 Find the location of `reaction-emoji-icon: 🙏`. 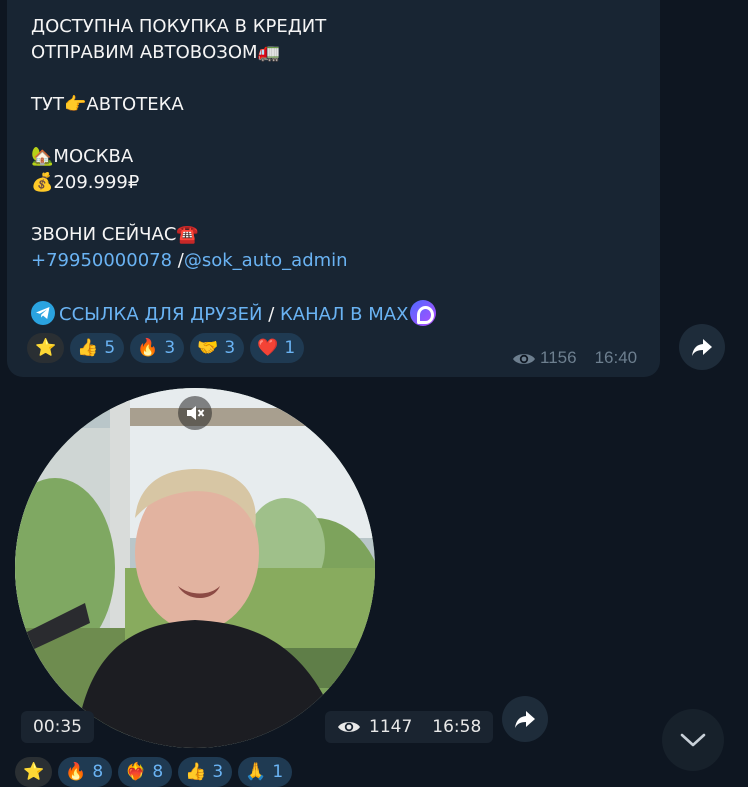

reaction-emoji-icon: 🙏 is located at coordinates (256, 772).